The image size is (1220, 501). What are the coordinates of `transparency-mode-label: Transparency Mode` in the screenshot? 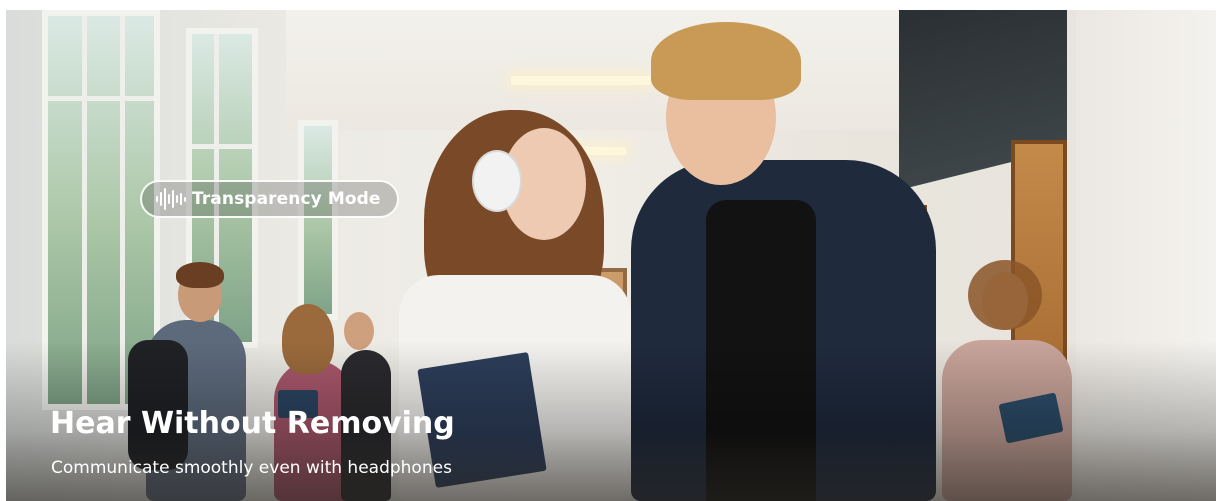 It's located at (286, 199).